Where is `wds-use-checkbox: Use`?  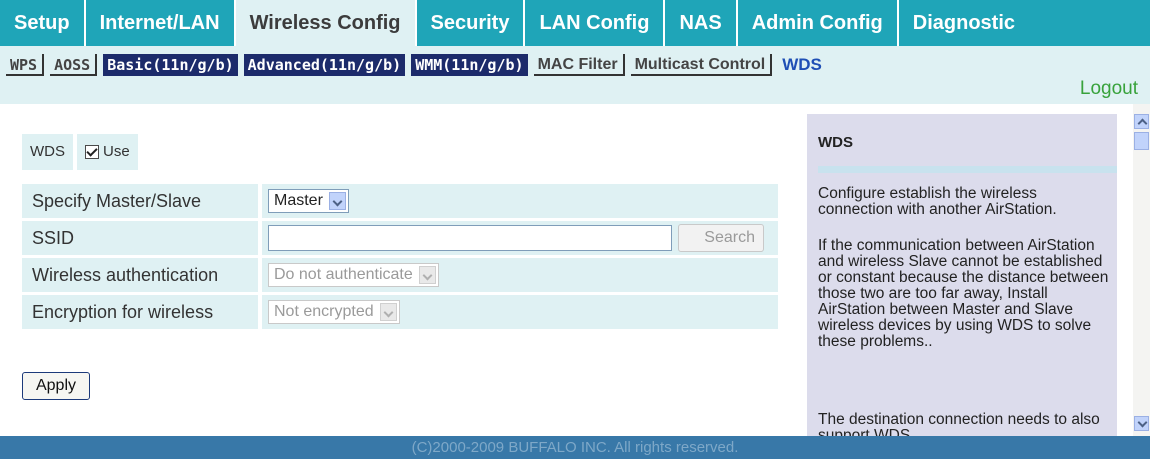 wds-use-checkbox: Use is located at coordinates (107, 152).